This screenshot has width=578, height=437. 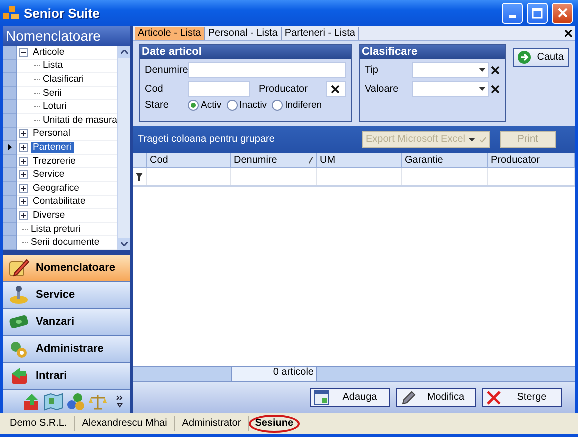 I want to click on scroll-down-icon, so click(x=124, y=244).